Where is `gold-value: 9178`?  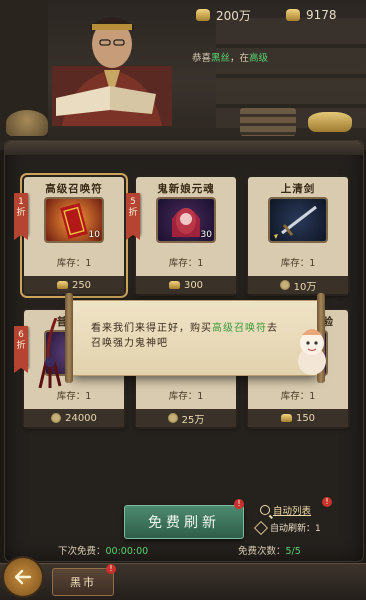
gold-value: 9178 is located at coordinates (321, 15).